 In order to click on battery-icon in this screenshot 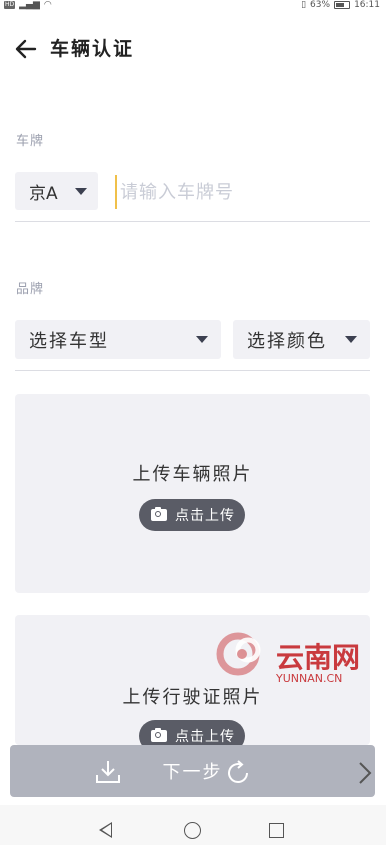, I will do `click(342, 5)`.